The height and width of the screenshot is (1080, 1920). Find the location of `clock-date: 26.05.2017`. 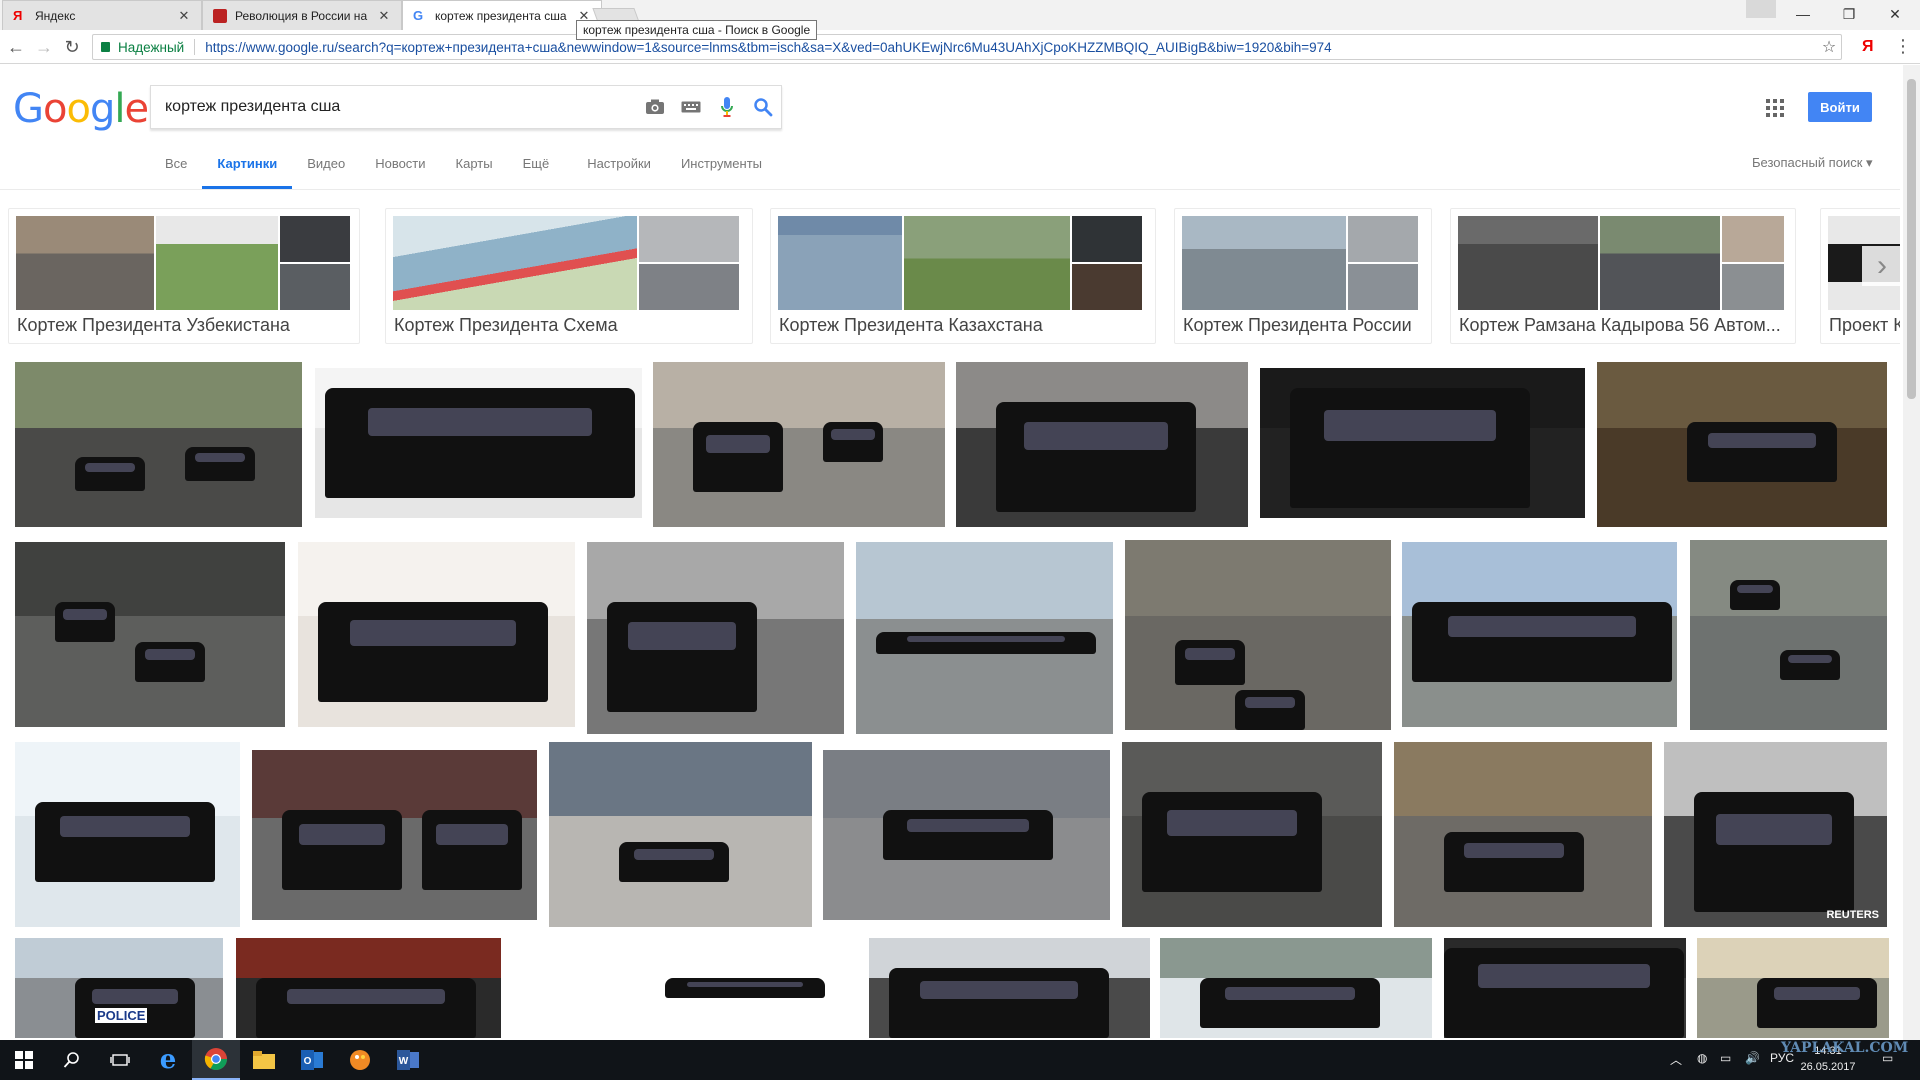

clock-date: 26.05.2017 is located at coordinates (1828, 1067).